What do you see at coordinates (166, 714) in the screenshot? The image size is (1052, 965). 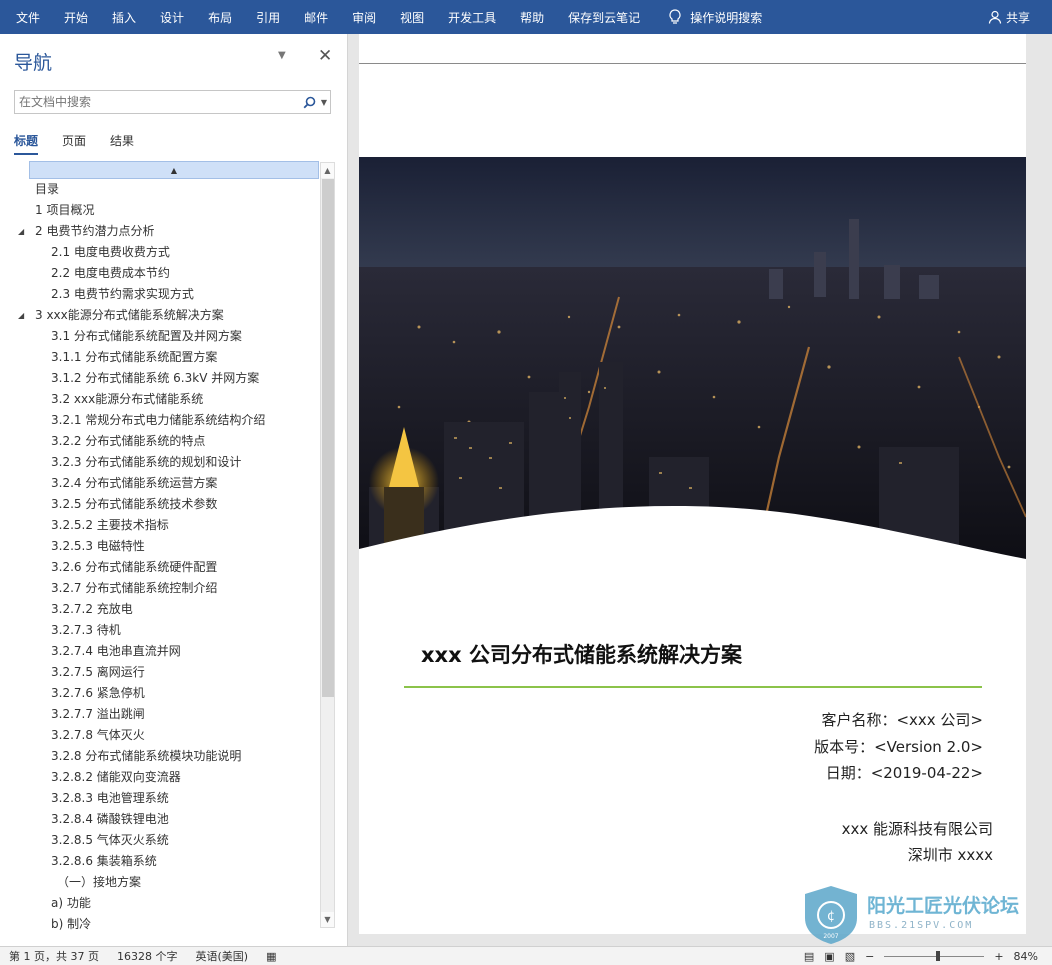 I see `outline-item: 3.2.7.7 溢出跳闸` at bounding box center [166, 714].